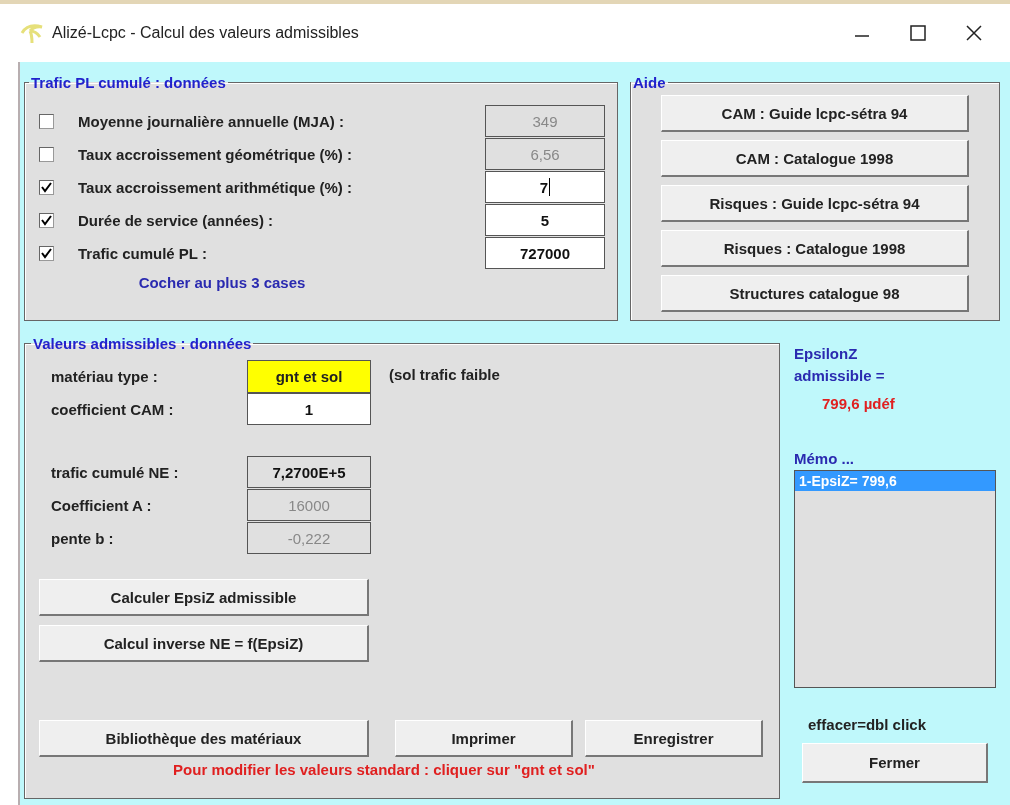  What do you see at coordinates (206, 33) in the screenshot?
I see `window-title: Alizé-Lcpc - Calcul des valeurs admissibles` at bounding box center [206, 33].